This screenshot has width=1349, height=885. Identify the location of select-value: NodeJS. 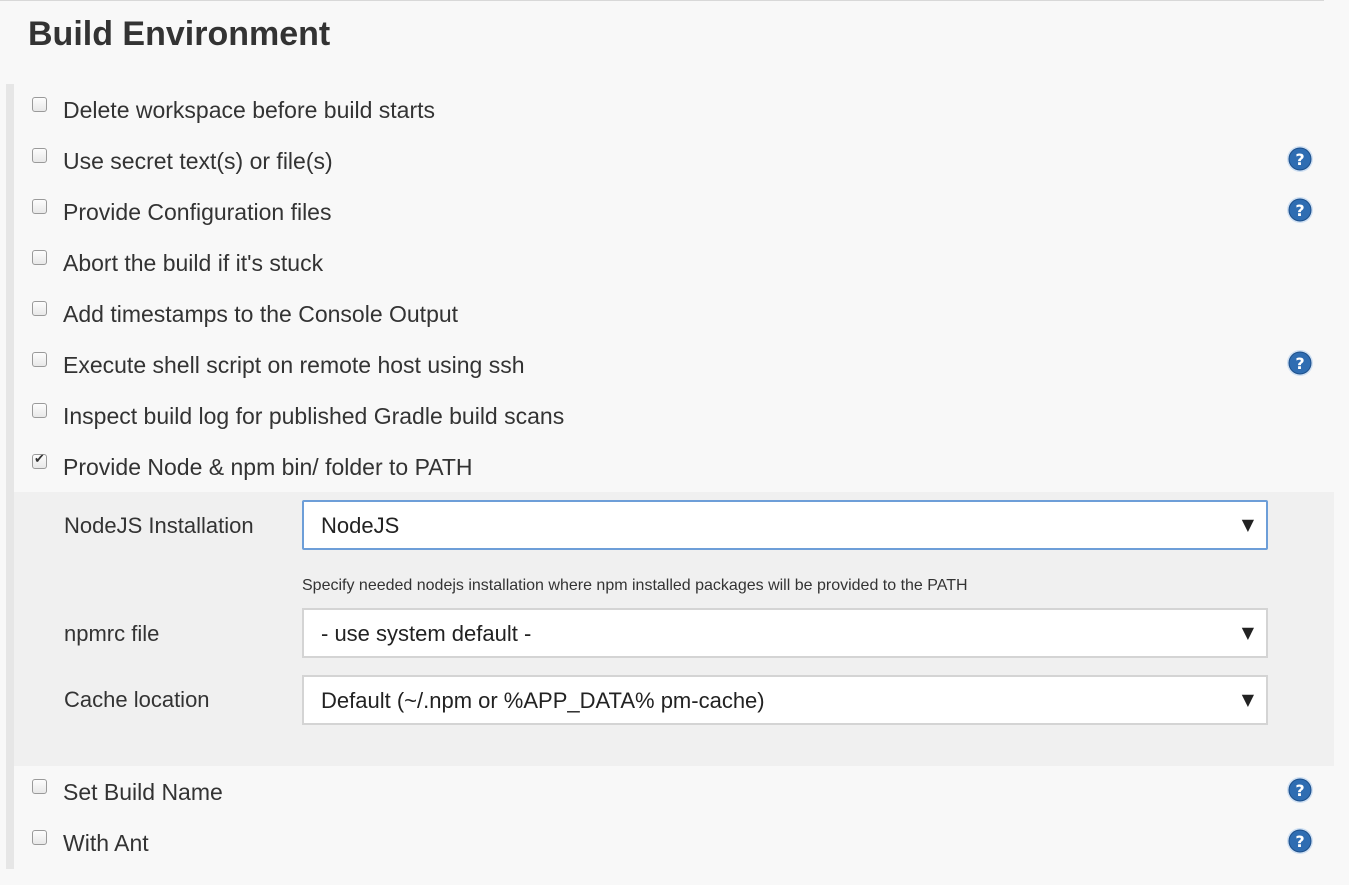
(360, 525).